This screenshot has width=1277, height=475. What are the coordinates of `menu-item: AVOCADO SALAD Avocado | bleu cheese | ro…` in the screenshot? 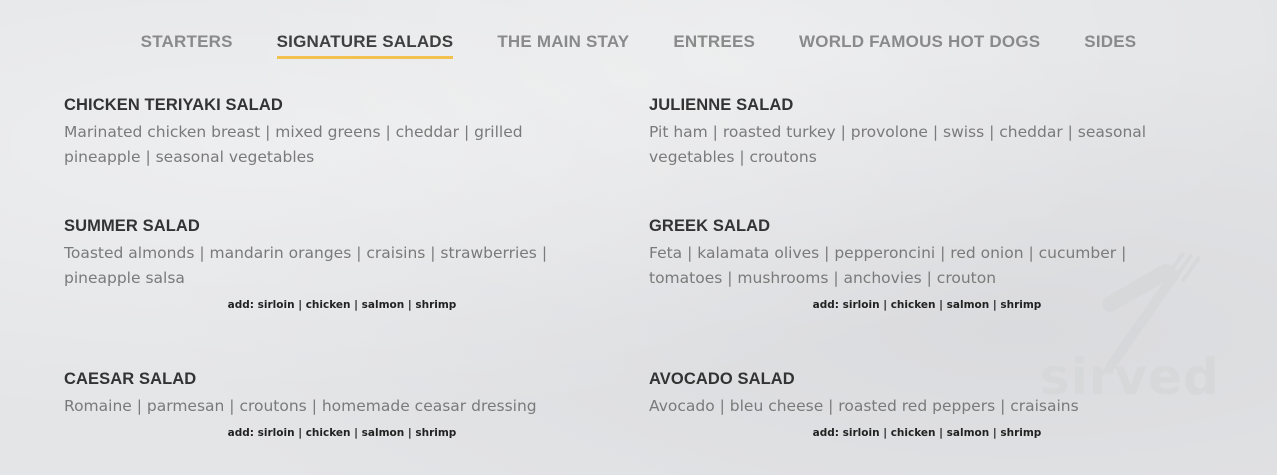 It's located at (909, 404).